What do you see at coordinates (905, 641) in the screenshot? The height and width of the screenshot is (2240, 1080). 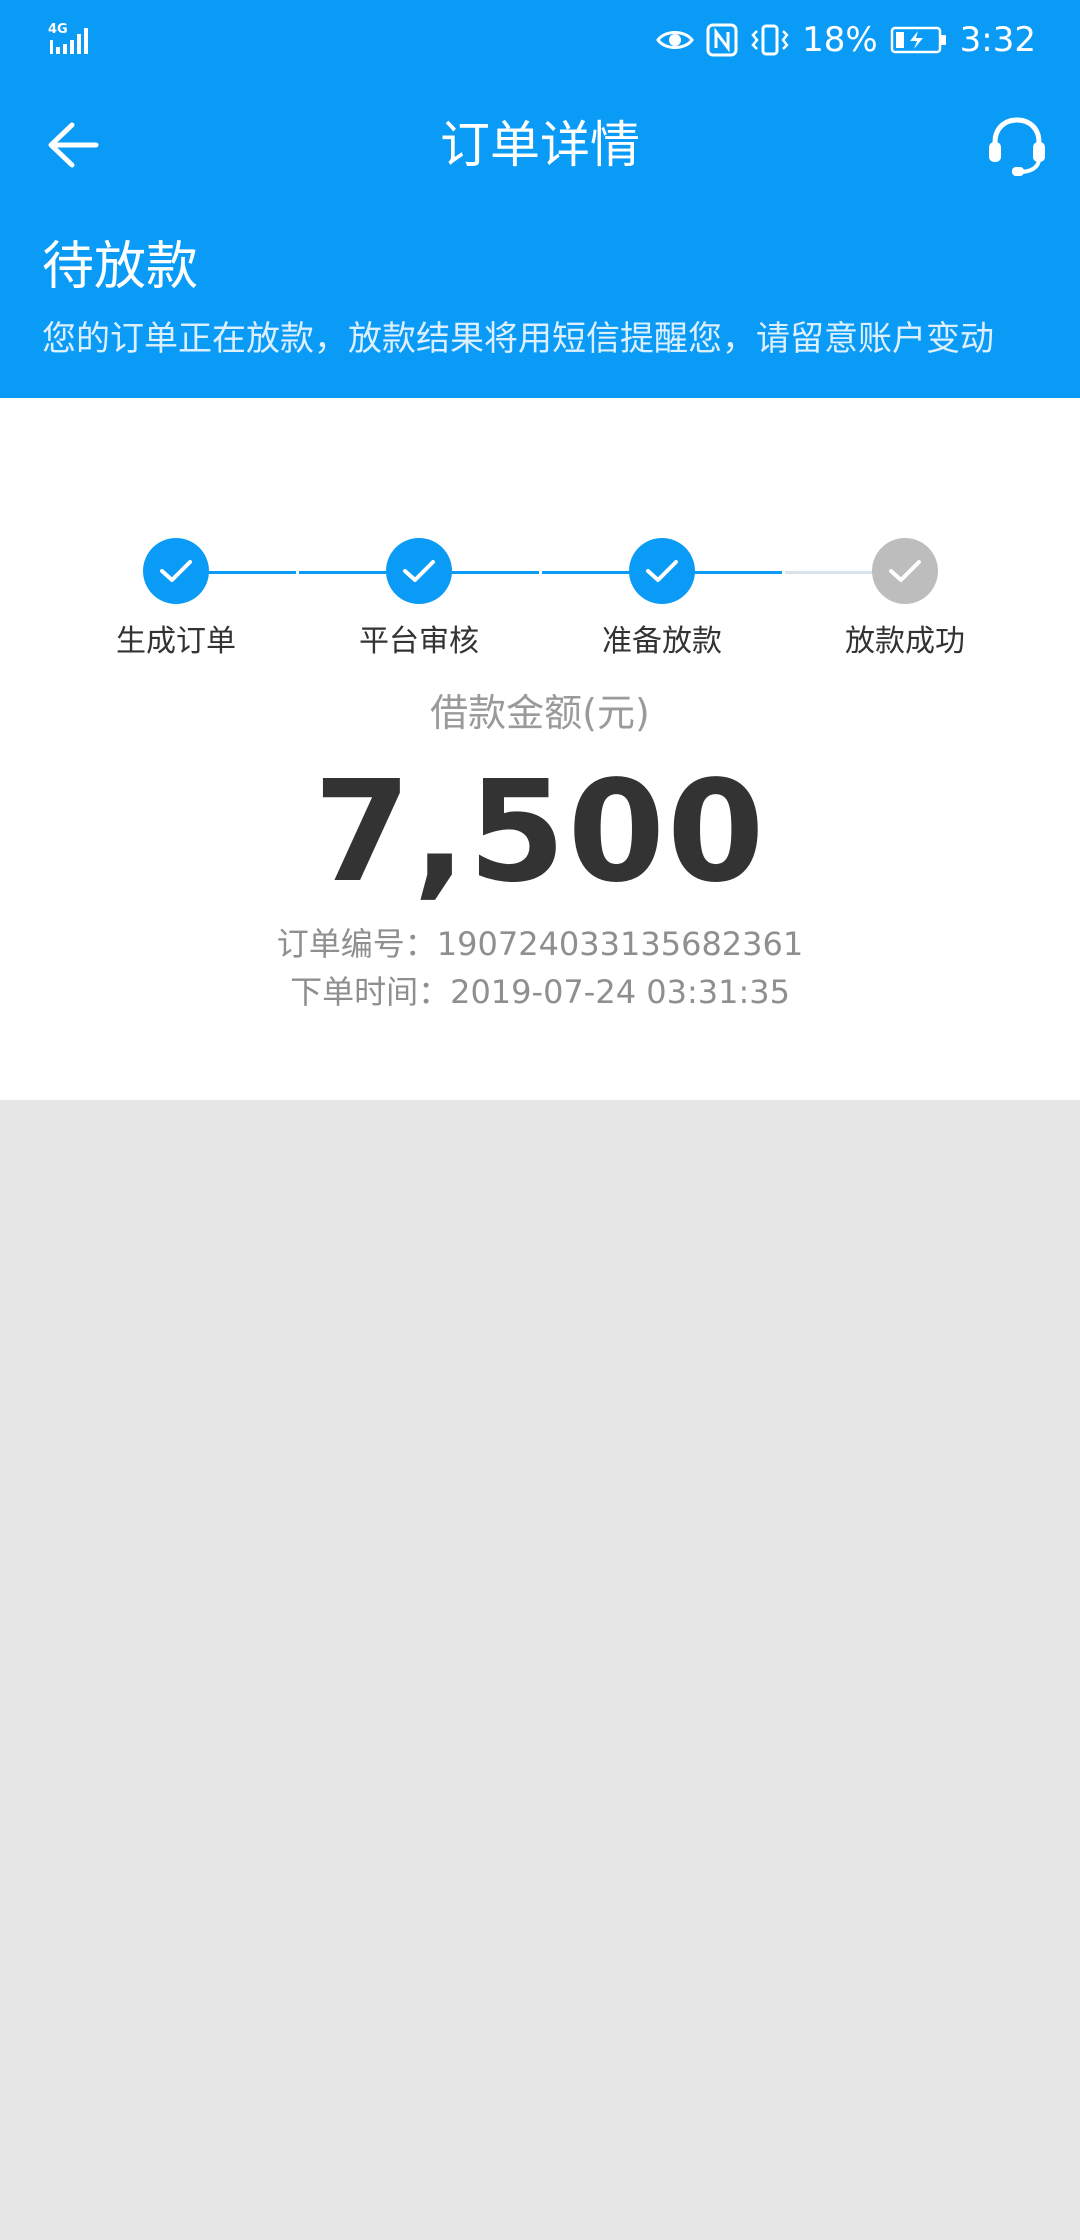 I see `step-label: 放款成功` at bounding box center [905, 641].